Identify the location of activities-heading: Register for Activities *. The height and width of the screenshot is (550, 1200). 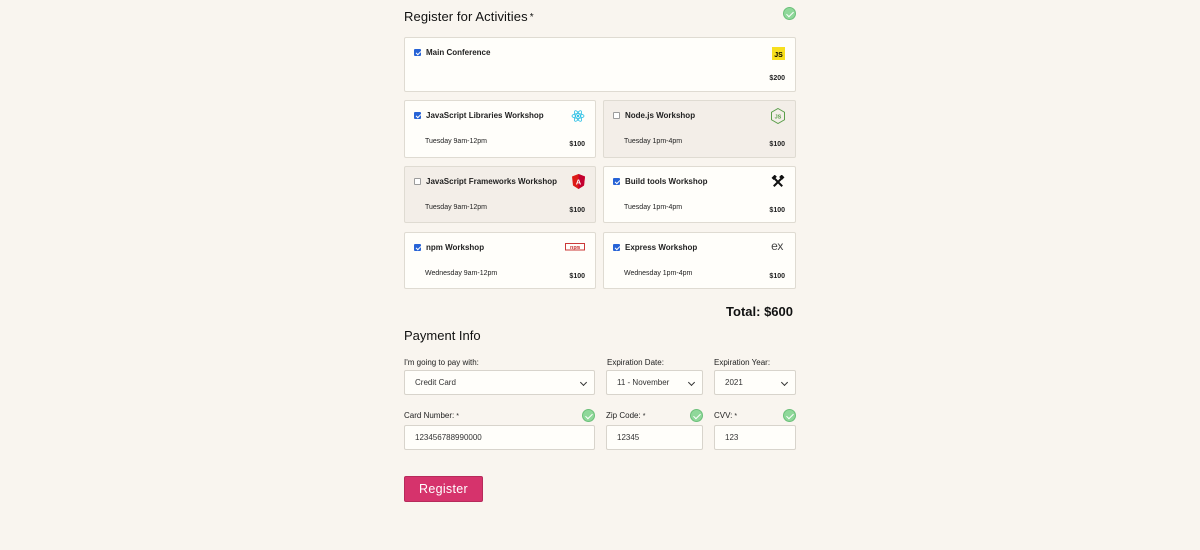
(469, 16).